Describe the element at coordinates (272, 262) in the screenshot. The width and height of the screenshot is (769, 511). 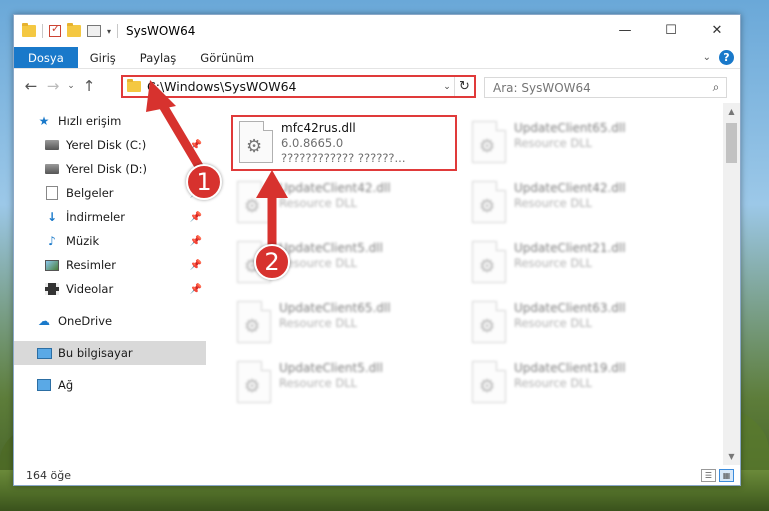
I see `step-marker-2: 2` at that location.